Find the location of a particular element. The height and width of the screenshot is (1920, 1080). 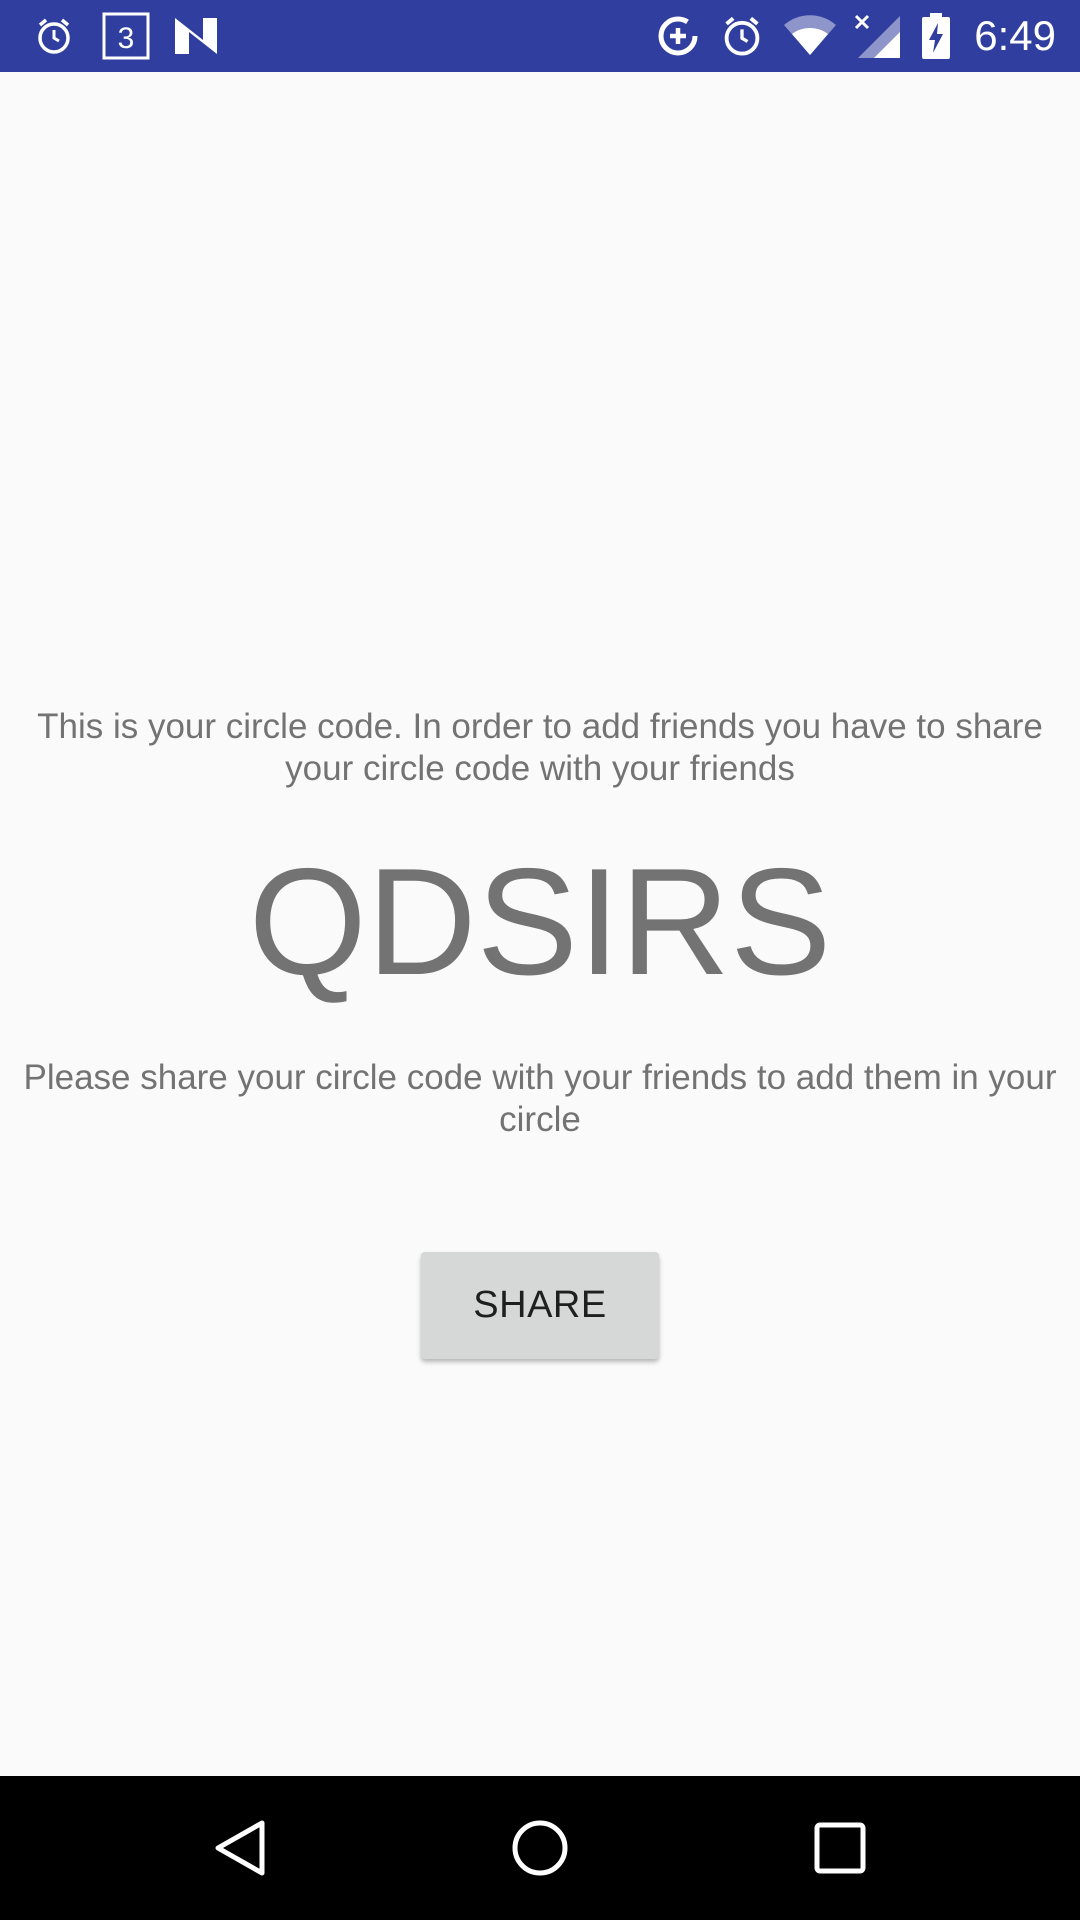

svg-text: 3 is located at coordinates (126, 38).